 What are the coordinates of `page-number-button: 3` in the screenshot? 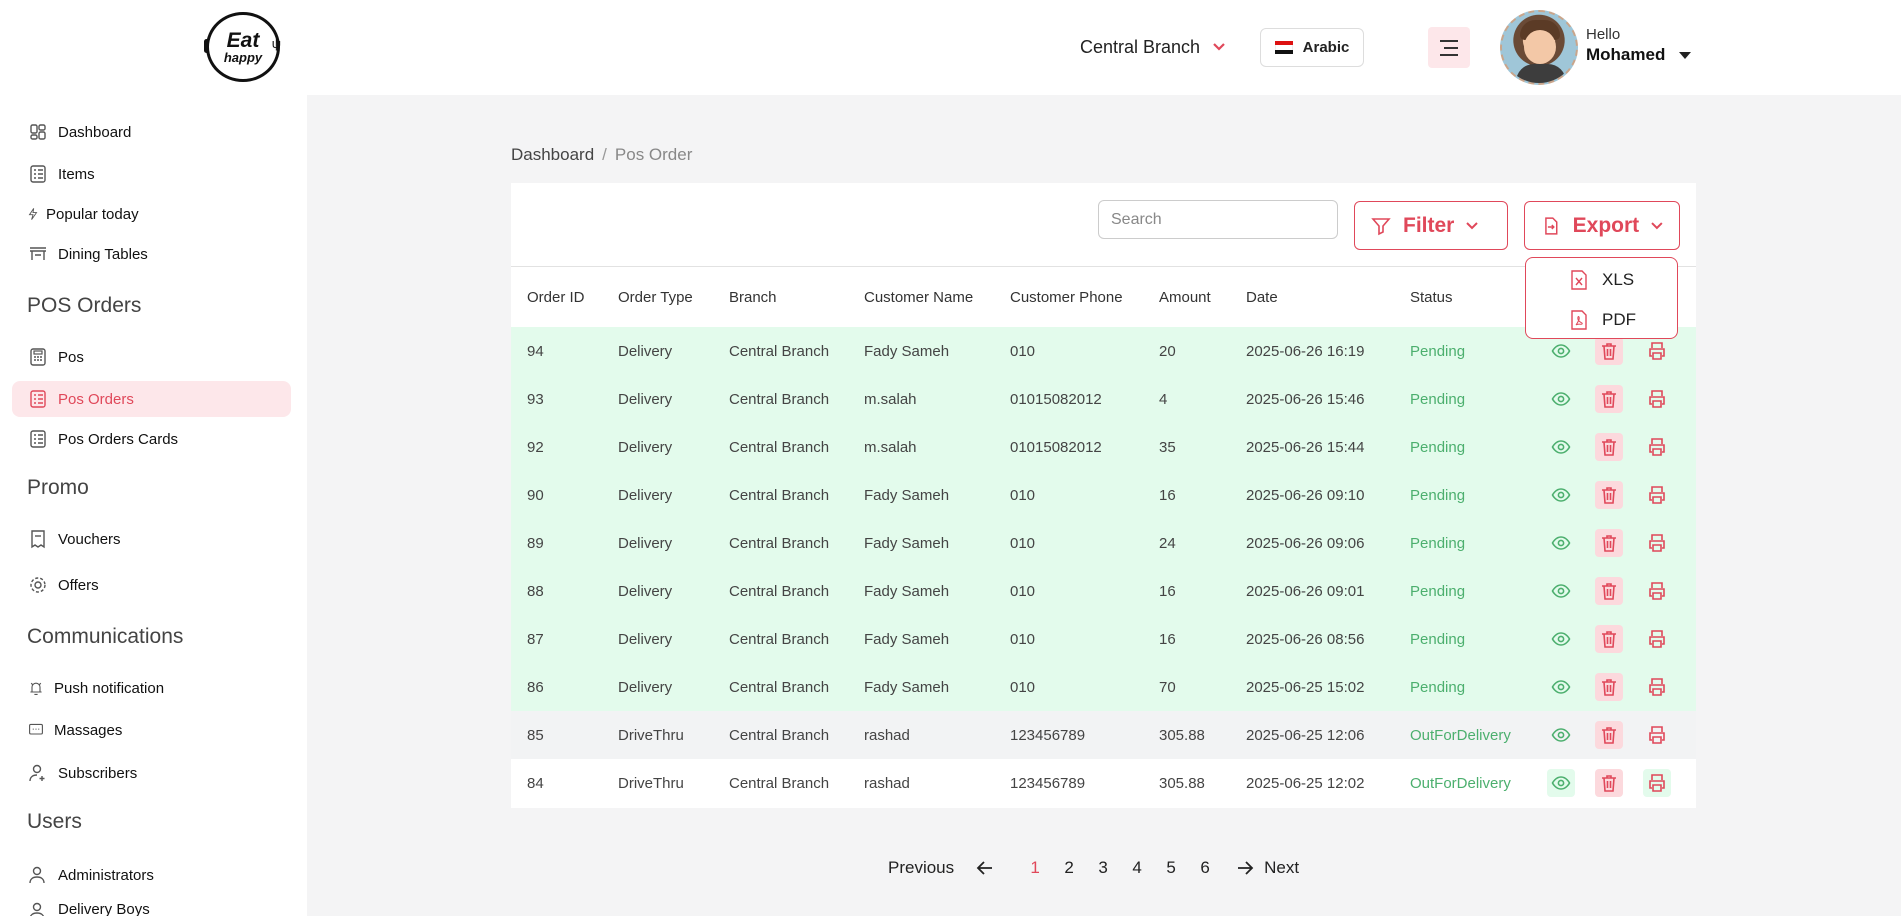 It's located at (1103, 868).